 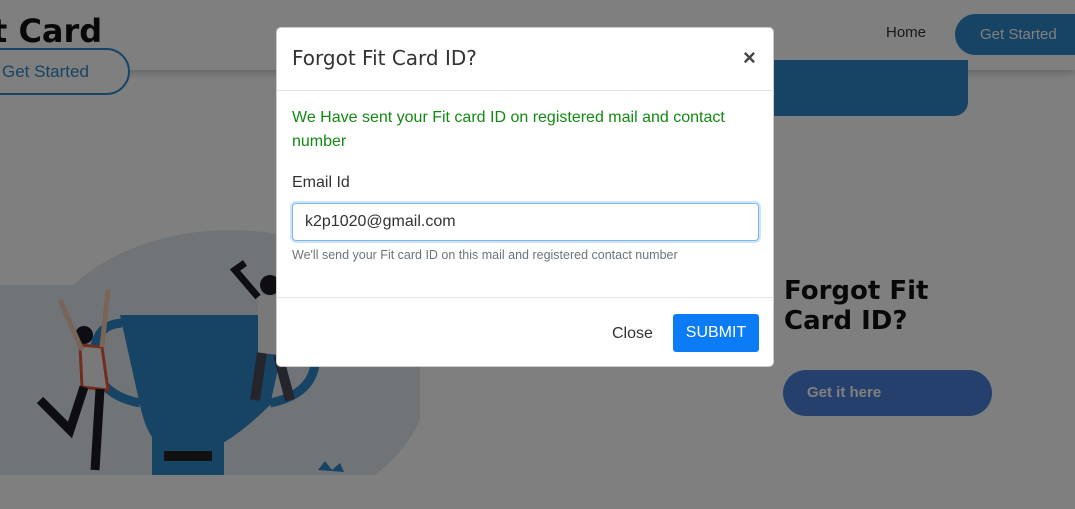 I want to click on submit-button: SUBMIT, so click(x=716, y=333).